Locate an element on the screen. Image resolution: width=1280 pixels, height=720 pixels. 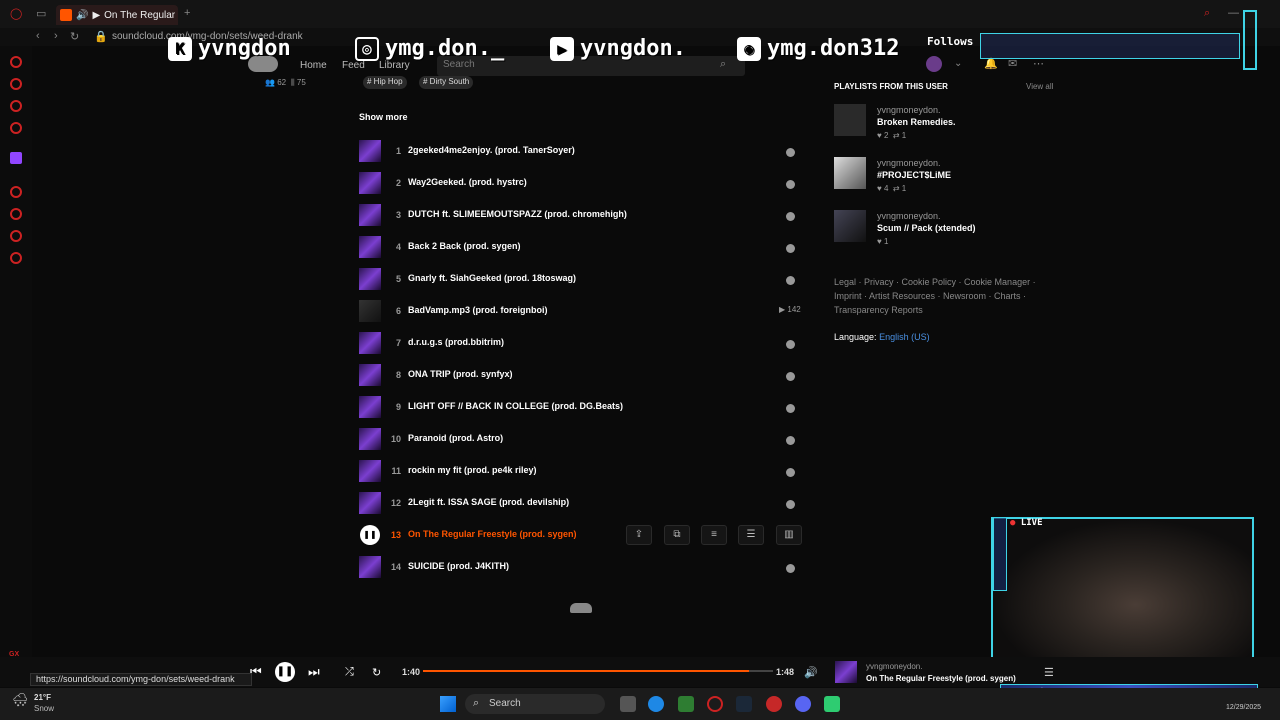
add-to-next-up-button: ≡ is located at coordinates (714, 535).